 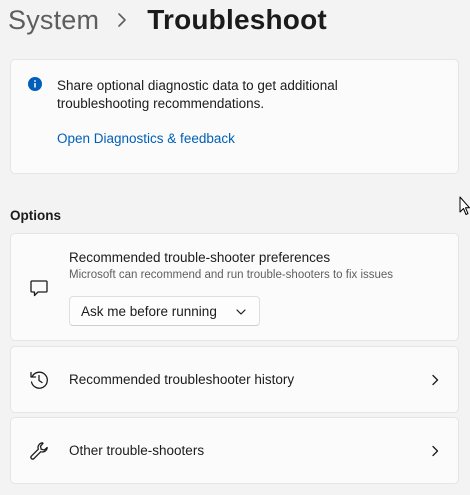 I want to click on breadcrumb: System Troubleshoot, so click(x=167, y=20).